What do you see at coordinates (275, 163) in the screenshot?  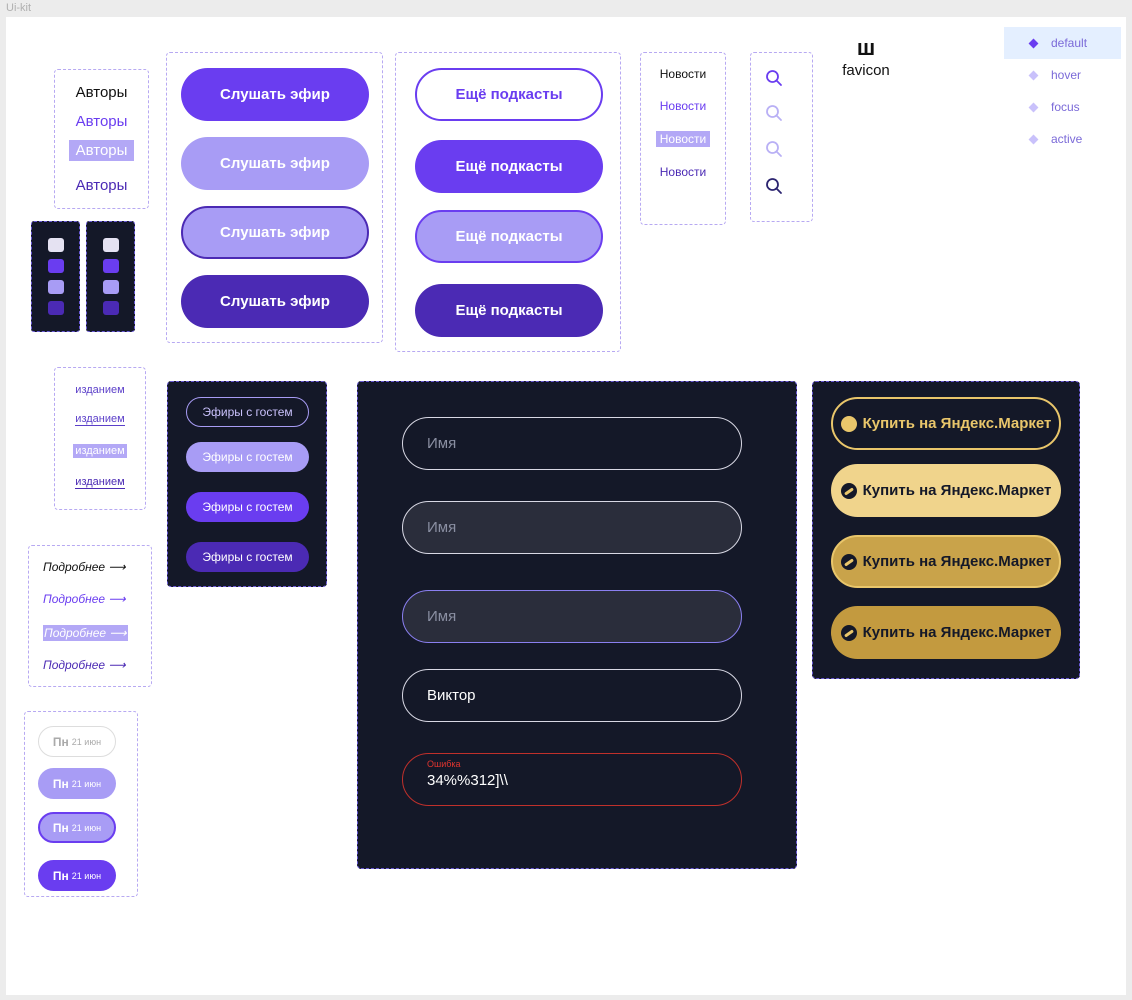 I see `listen-button-hover: Слушать эфир` at bounding box center [275, 163].